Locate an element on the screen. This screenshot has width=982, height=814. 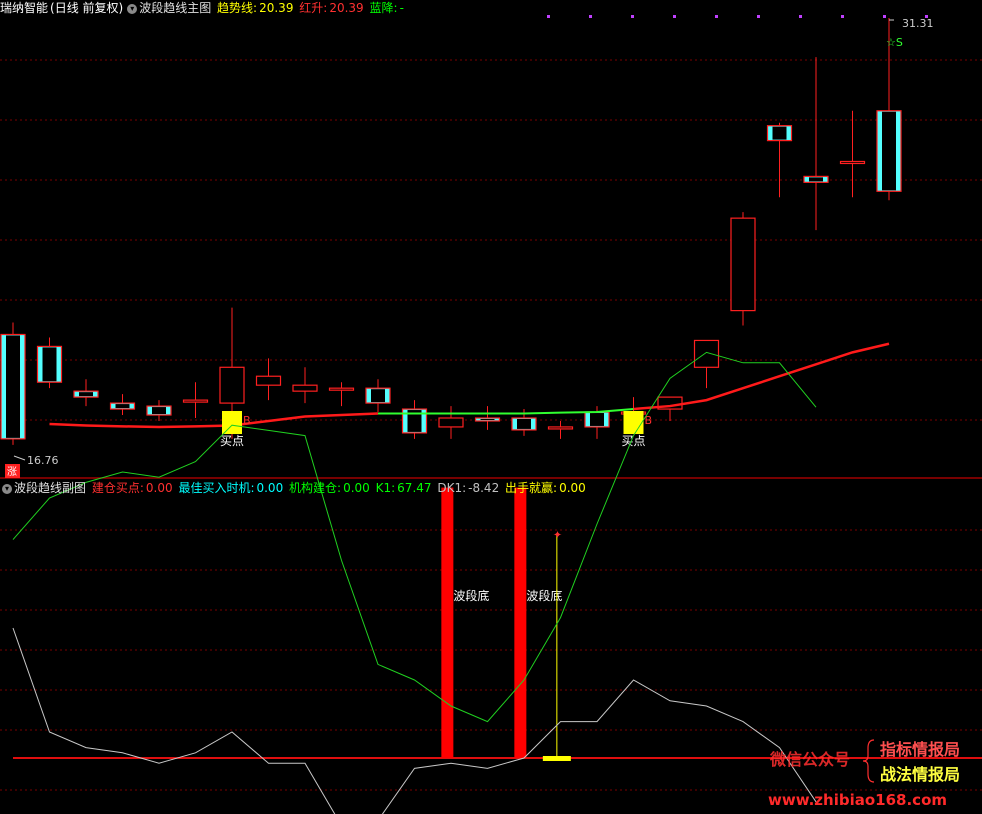
dk1-label: DK1: is located at coordinates (452, 488).